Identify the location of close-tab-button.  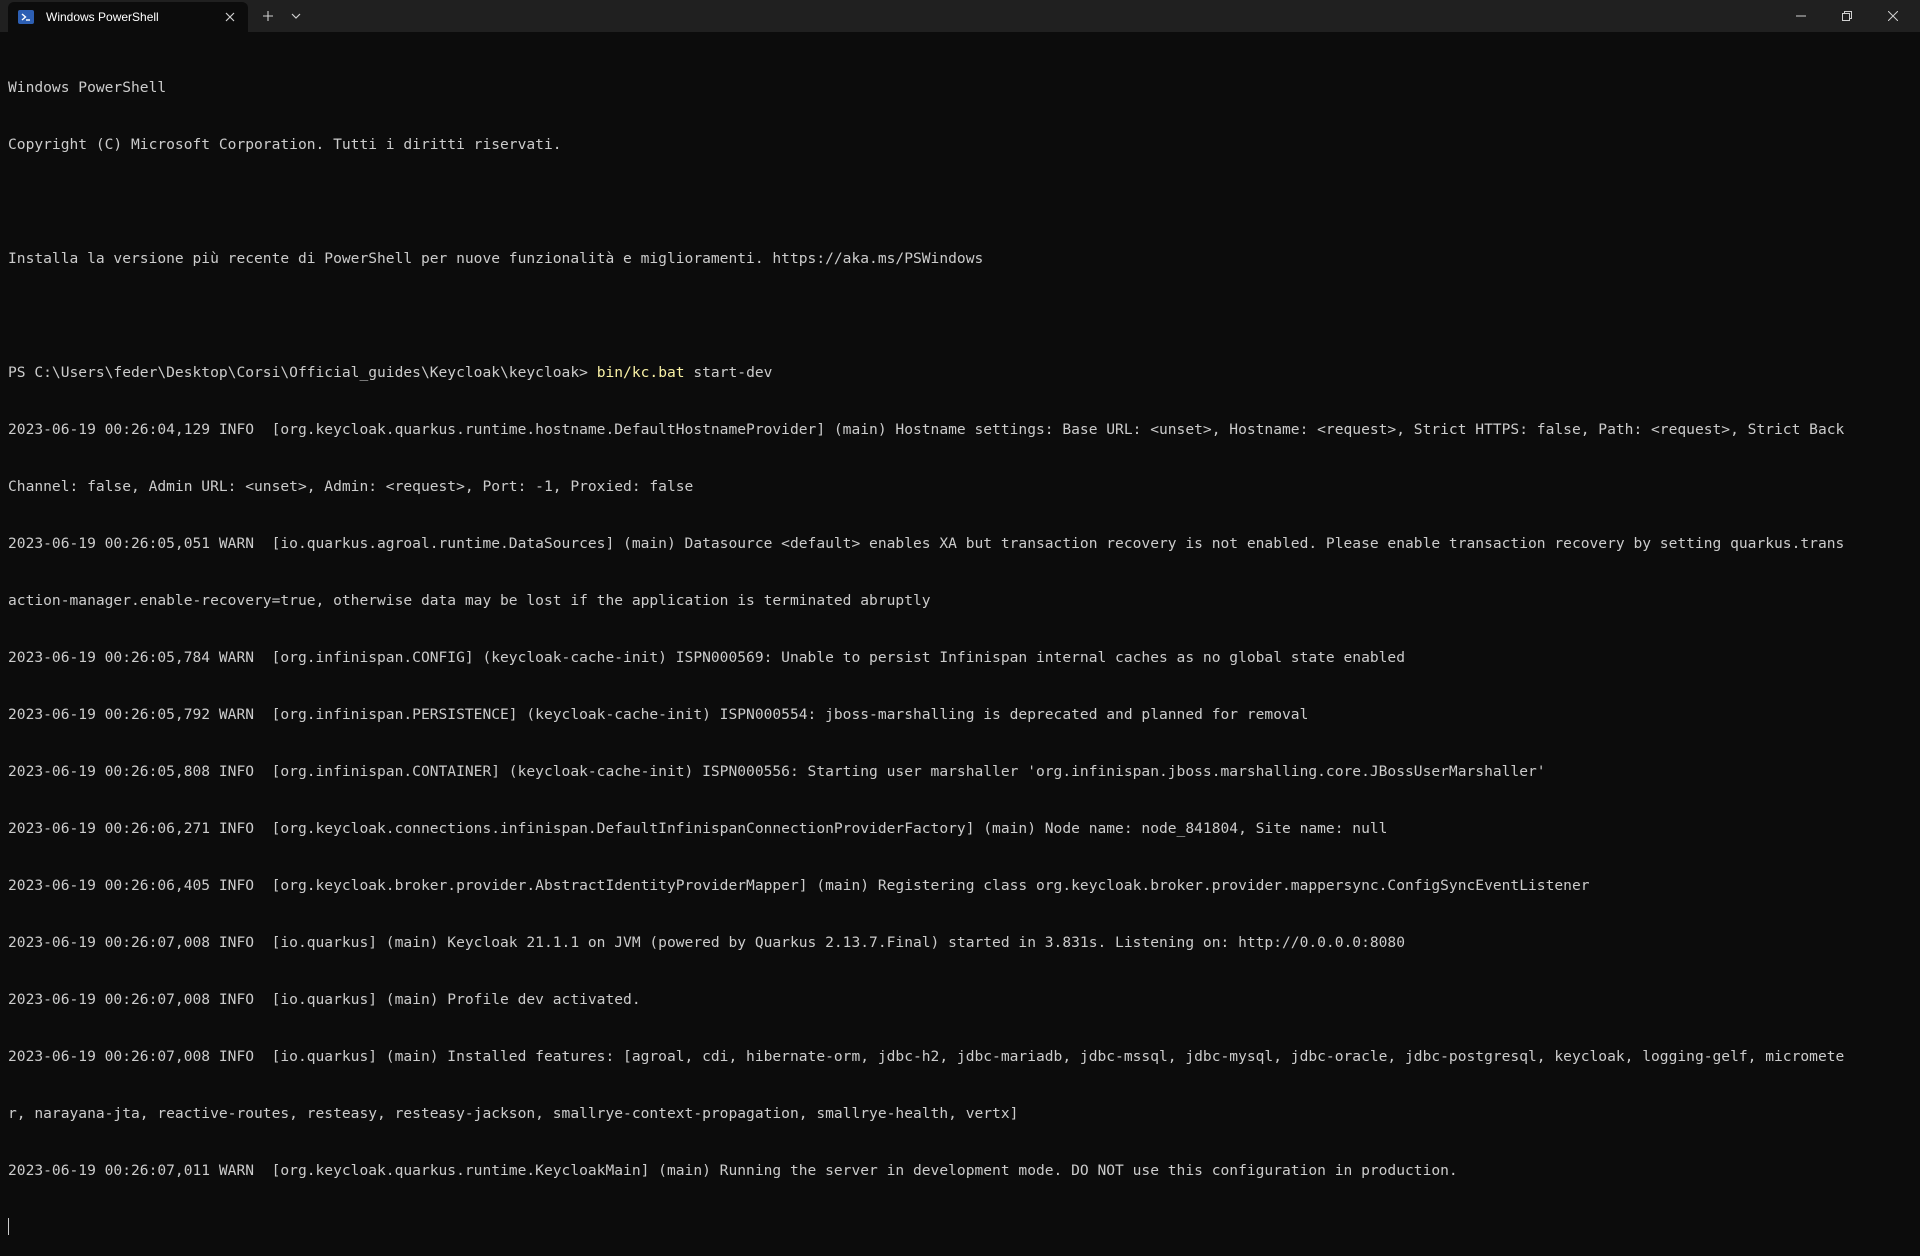
(230, 17).